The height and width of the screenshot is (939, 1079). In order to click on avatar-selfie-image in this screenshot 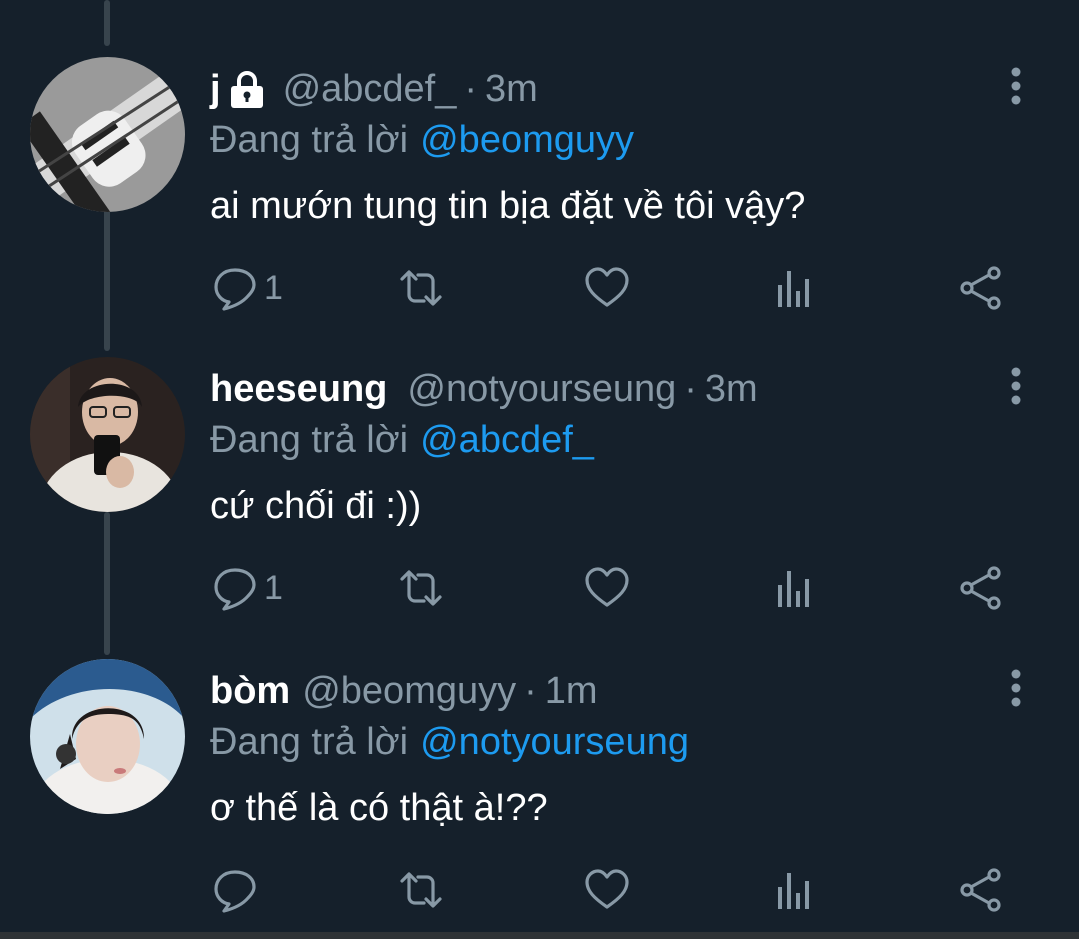, I will do `click(107, 434)`.